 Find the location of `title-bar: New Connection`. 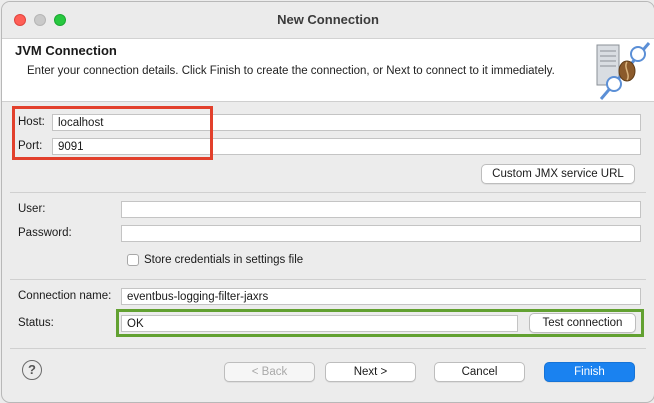

title-bar: New Connection is located at coordinates (328, 20).